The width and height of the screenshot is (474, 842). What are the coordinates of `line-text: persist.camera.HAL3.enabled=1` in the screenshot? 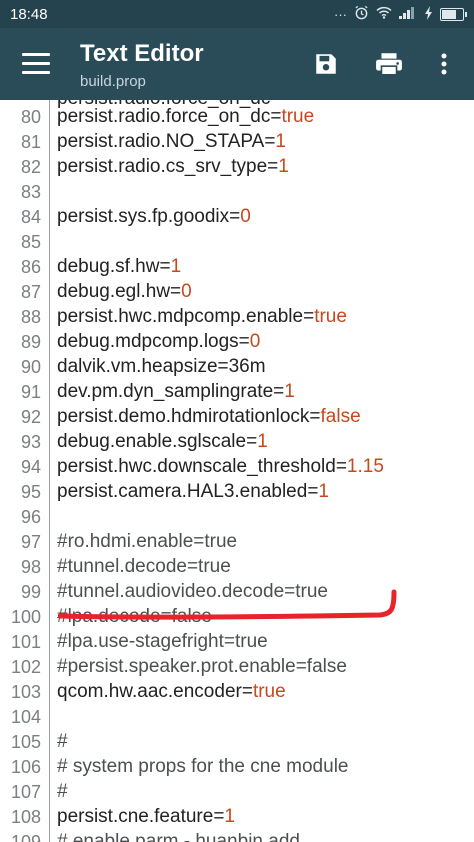 It's located at (193, 492).